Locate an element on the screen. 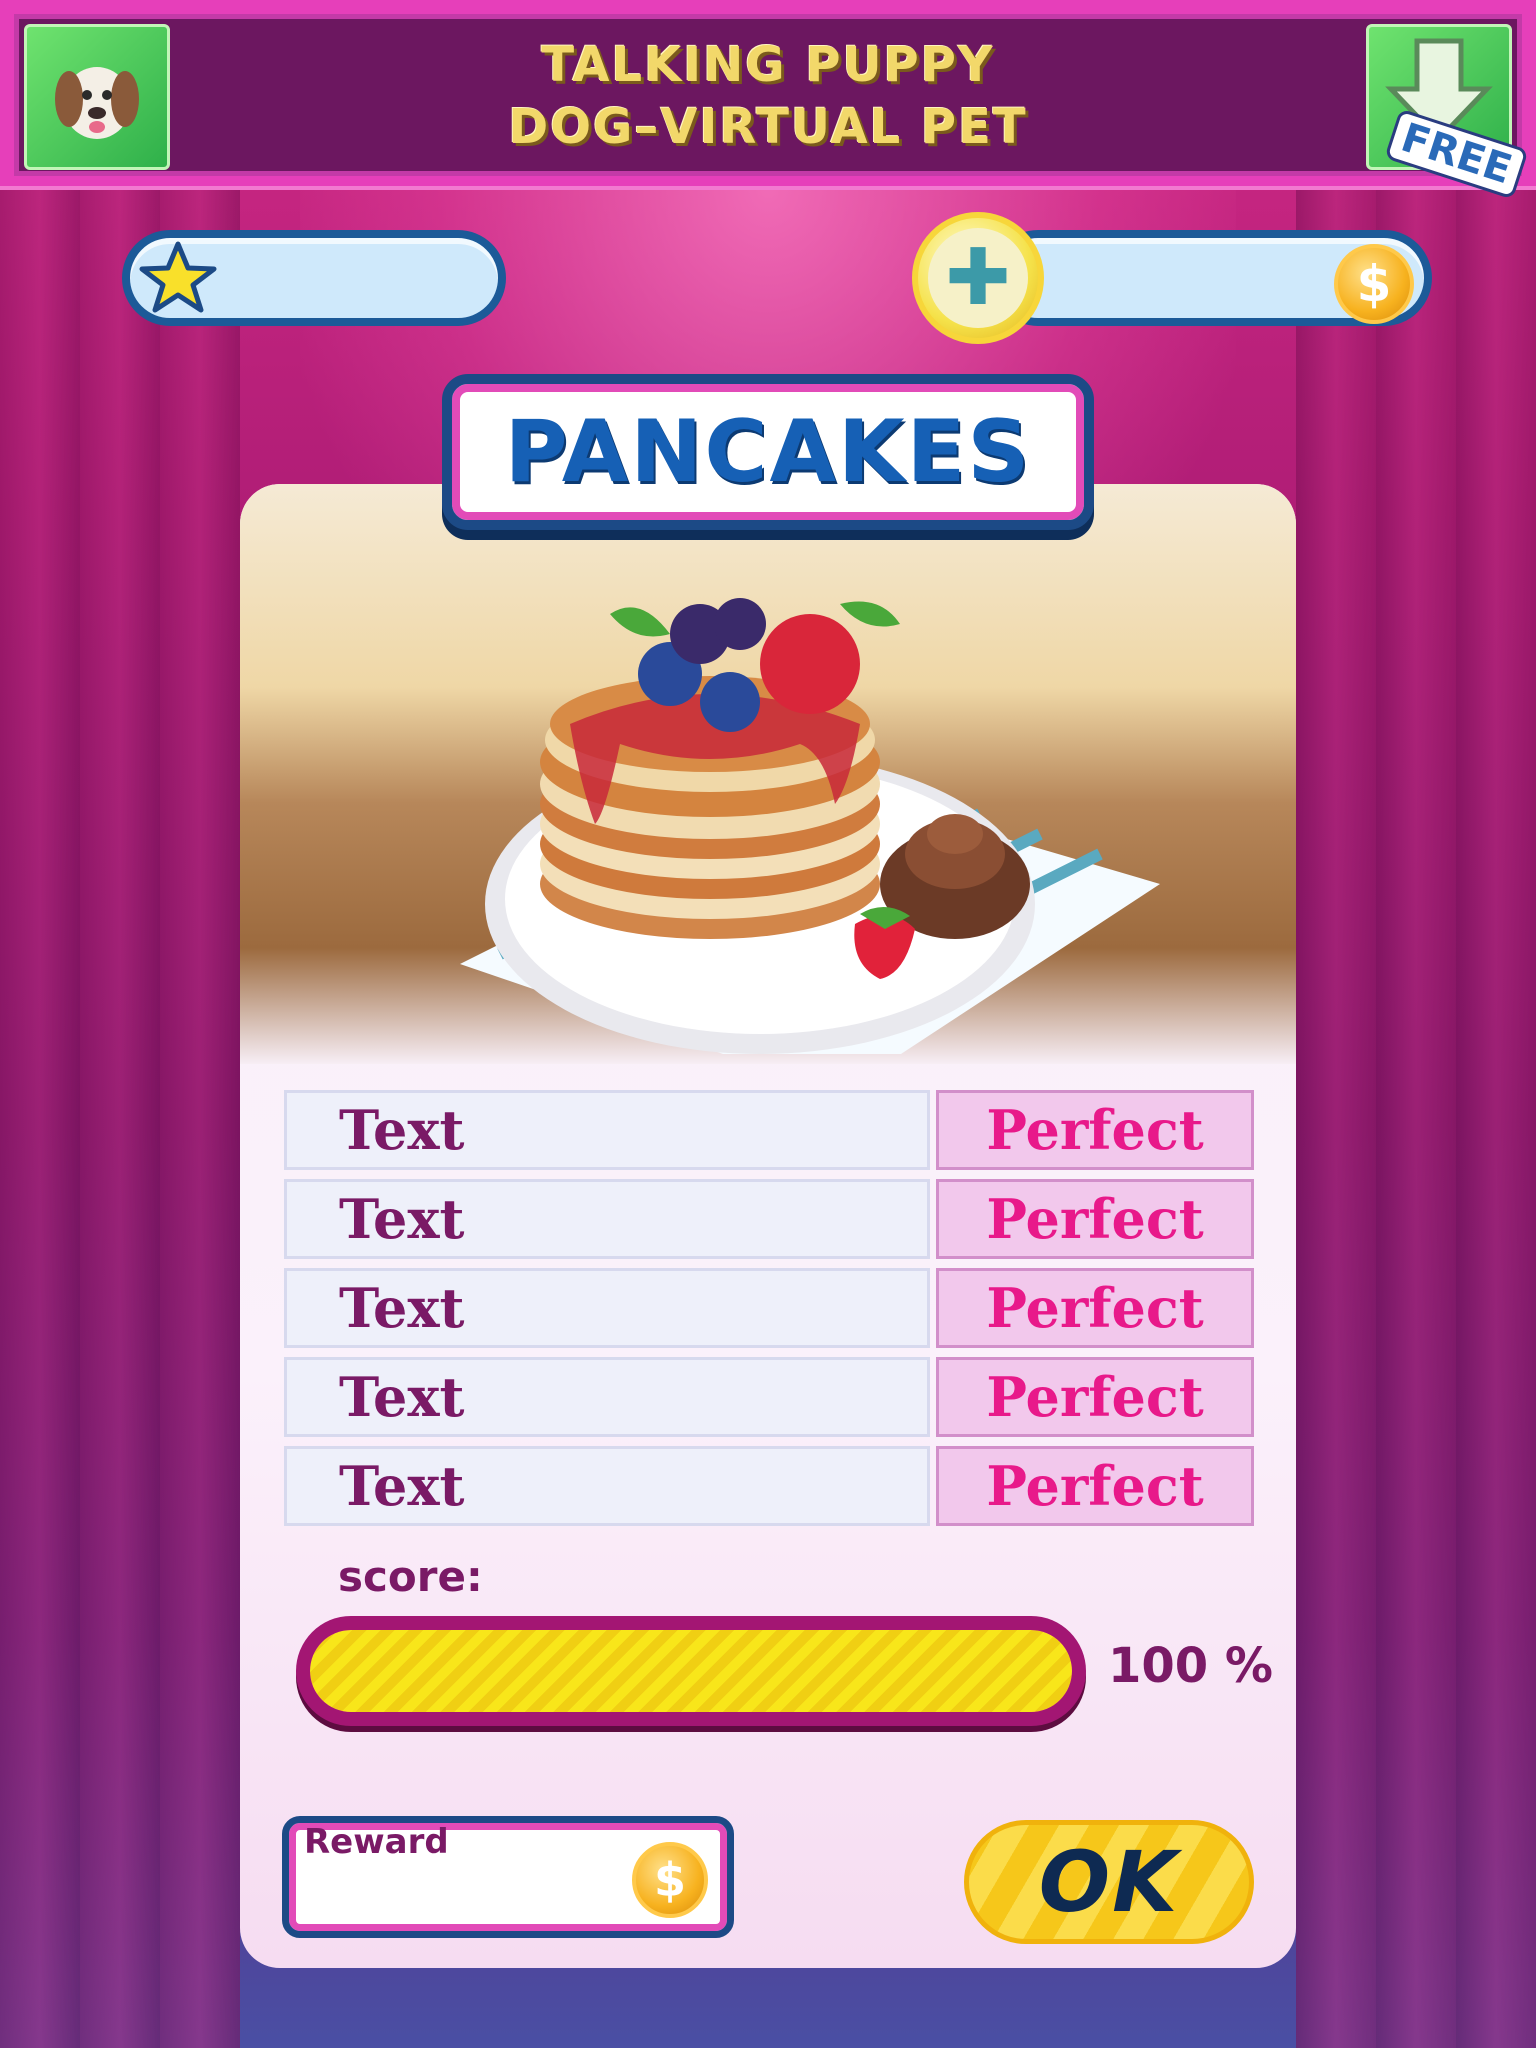  left-curtain is located at coordinates (120, 1119).